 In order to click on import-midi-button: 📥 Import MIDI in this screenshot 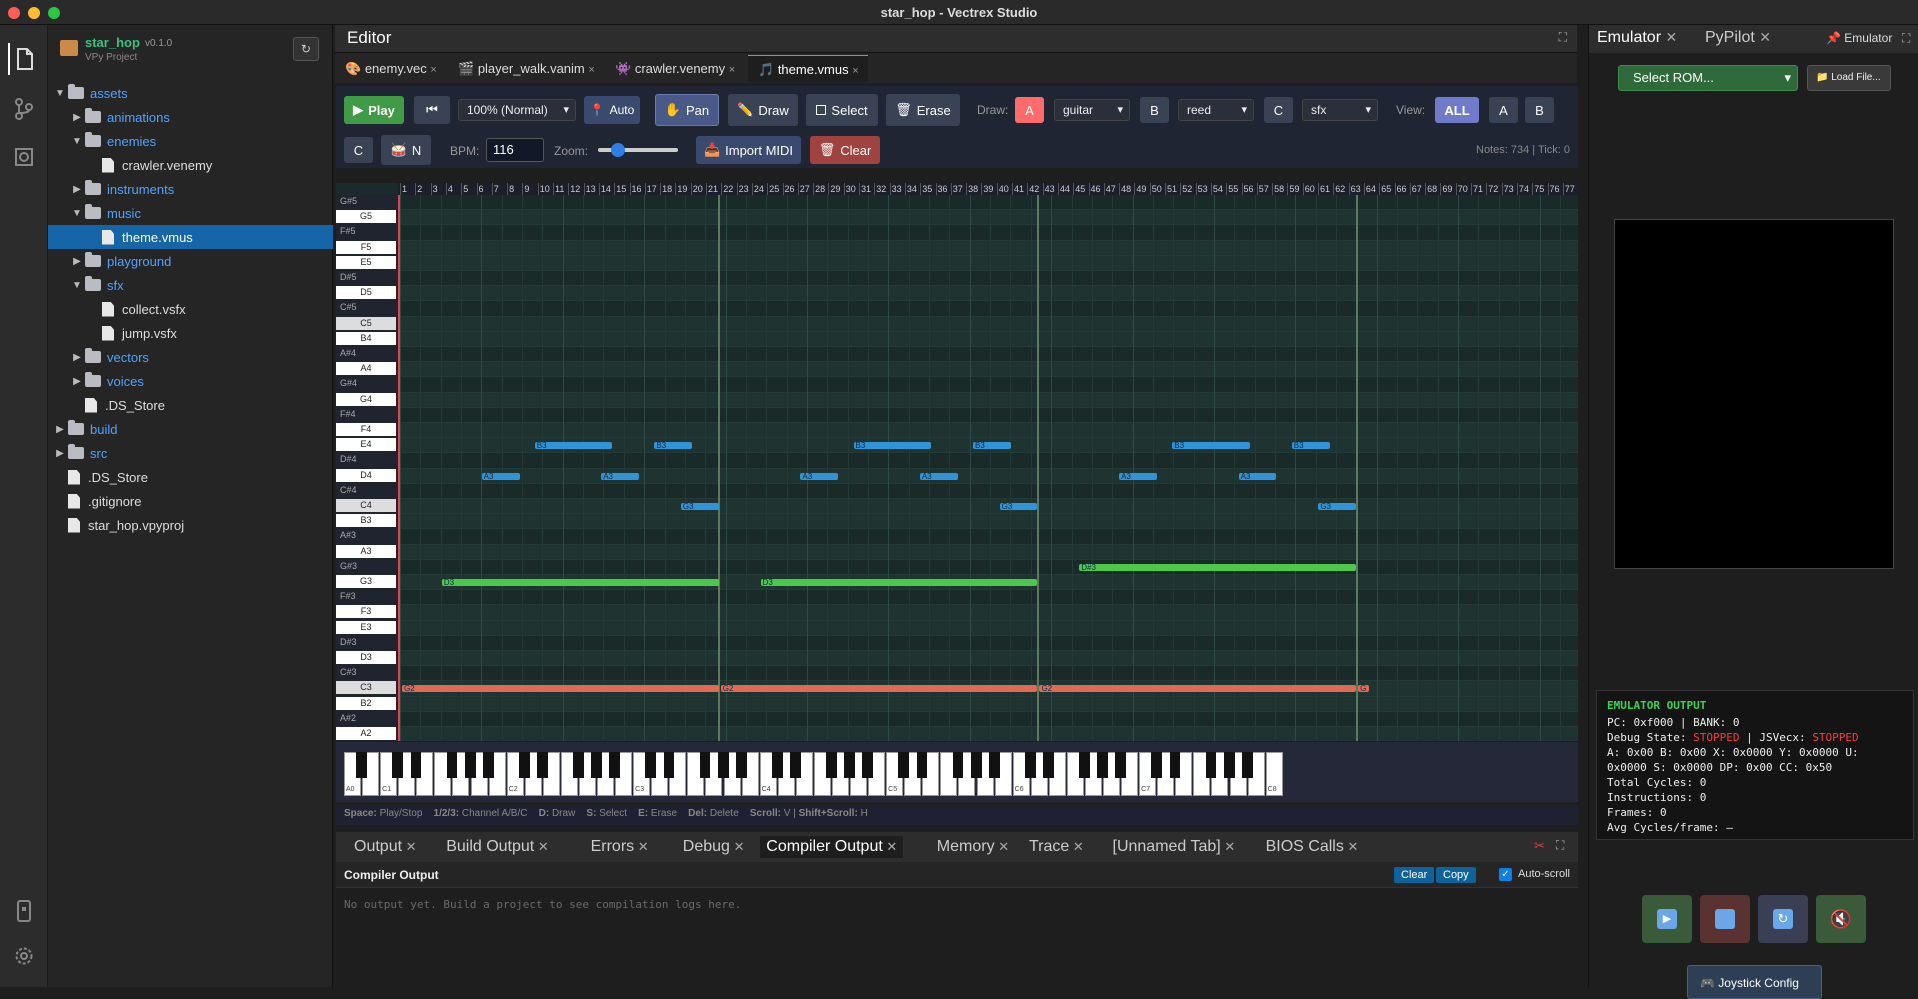, I will do `click(748, 150)`.